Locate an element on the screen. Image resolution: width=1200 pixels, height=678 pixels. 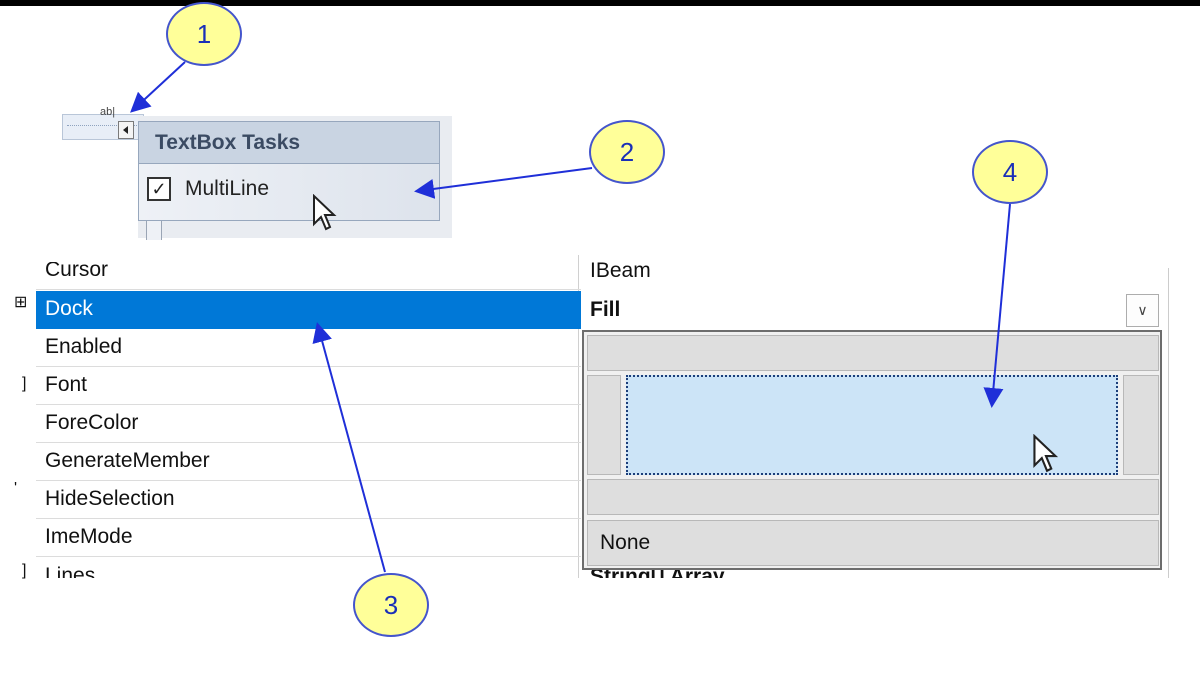
callout-4: 4 is located at coordinates (1010, 172).